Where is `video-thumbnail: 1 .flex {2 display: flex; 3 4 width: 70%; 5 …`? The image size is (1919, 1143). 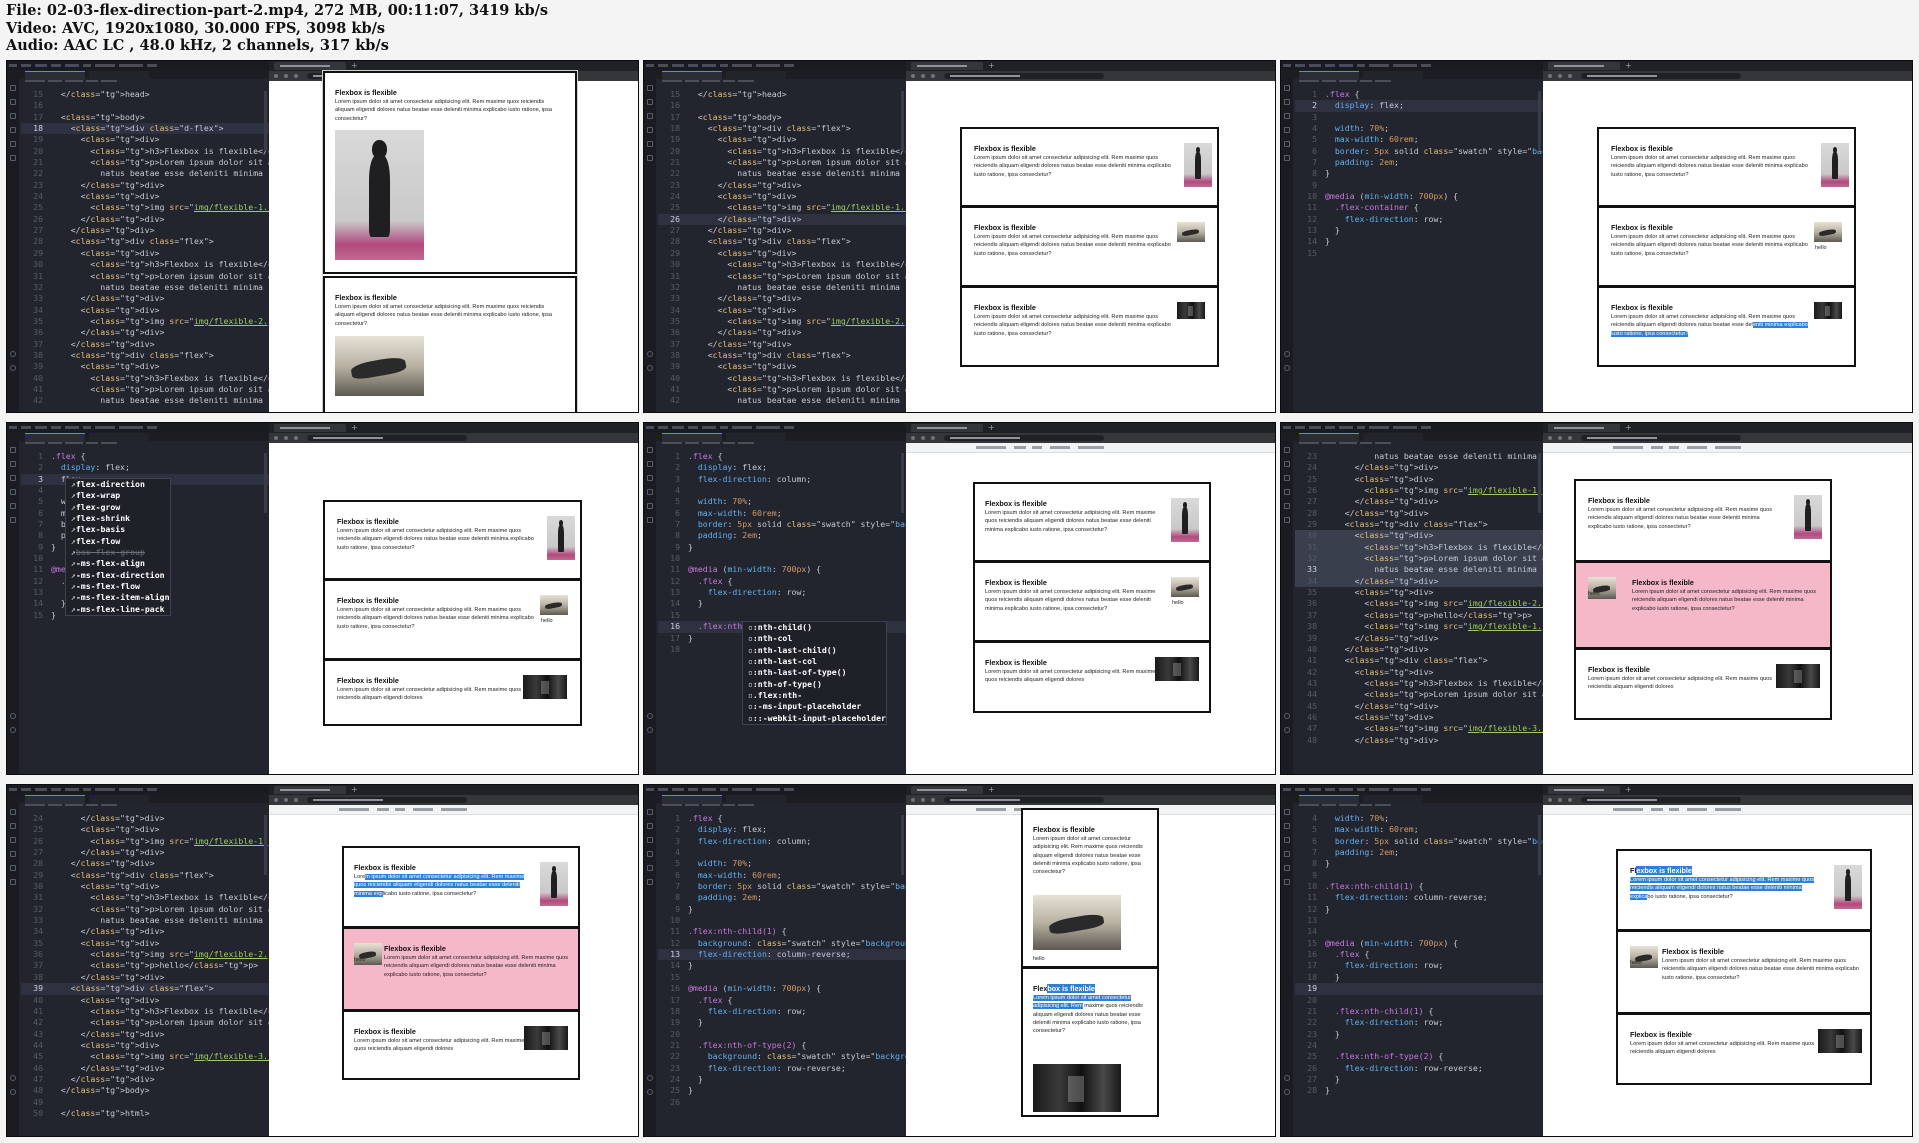 video-thumbnail: 1 .flex {2 display: flex; 3 4 width: 70%; 5 … is located at coordinates (1596, 236).